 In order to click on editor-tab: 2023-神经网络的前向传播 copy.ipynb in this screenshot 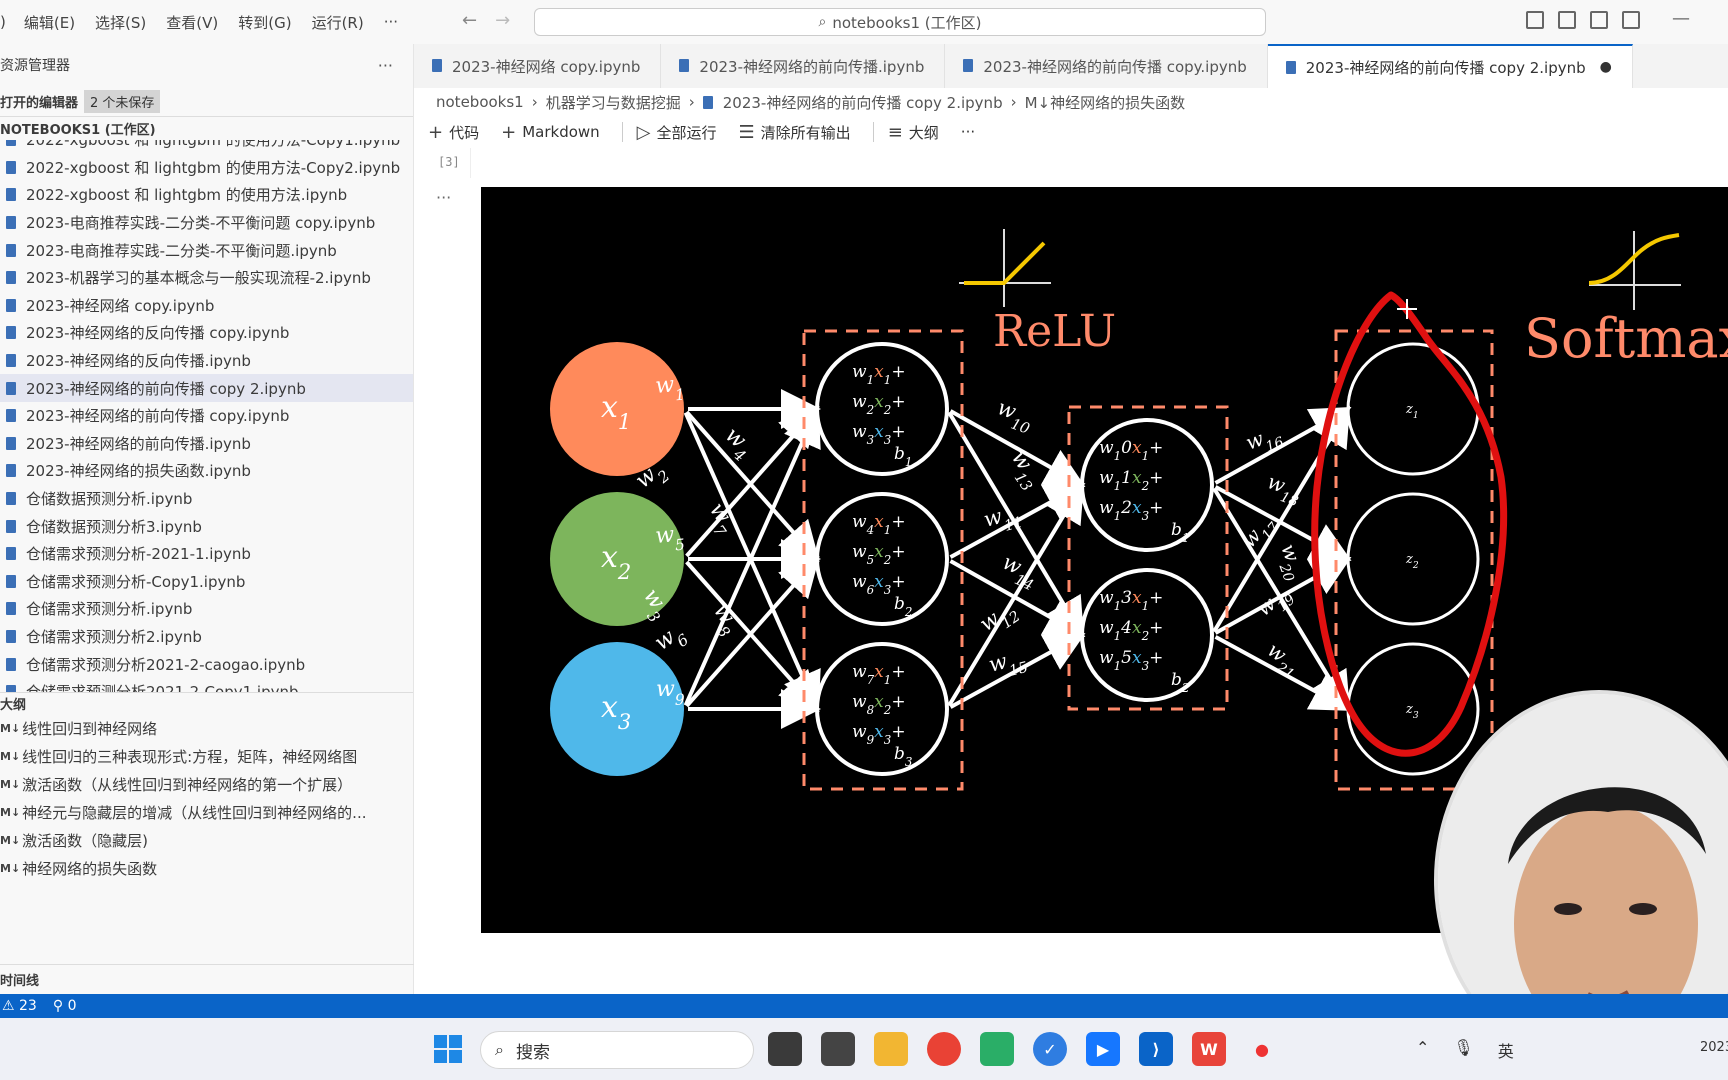, I will do `click(1106, 66)`.